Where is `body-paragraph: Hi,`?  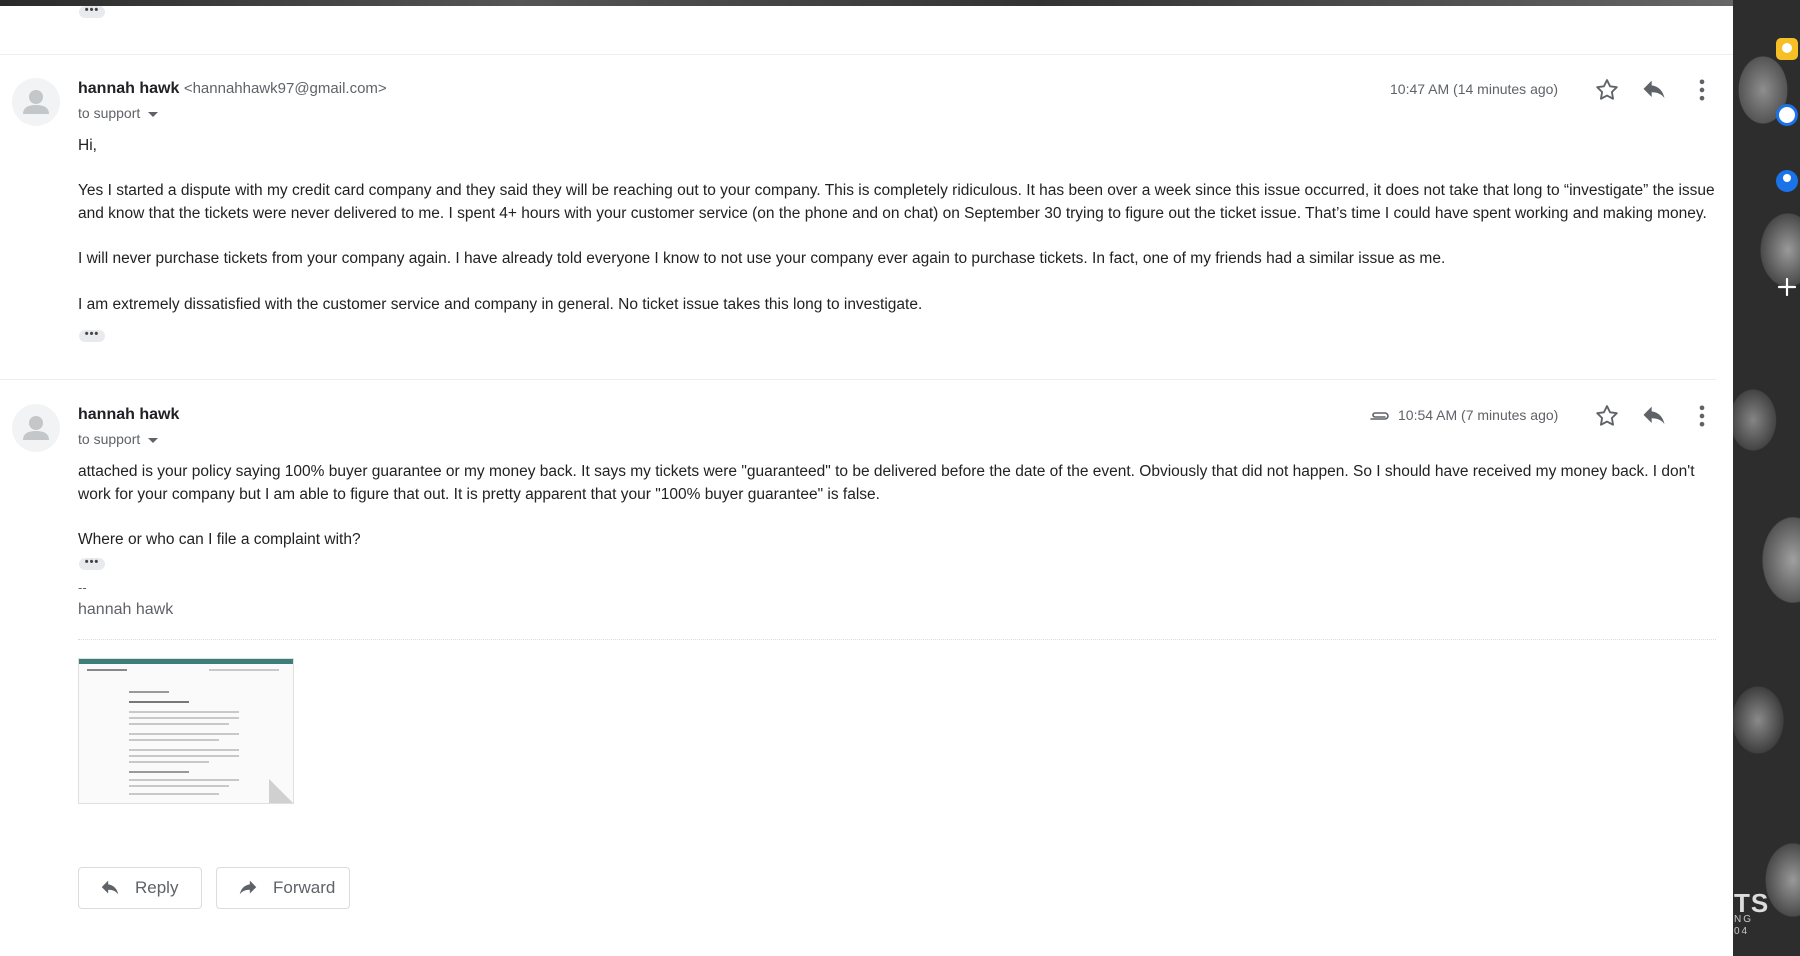 body-paragraph: Hi, is located at coordinates (87, 145).